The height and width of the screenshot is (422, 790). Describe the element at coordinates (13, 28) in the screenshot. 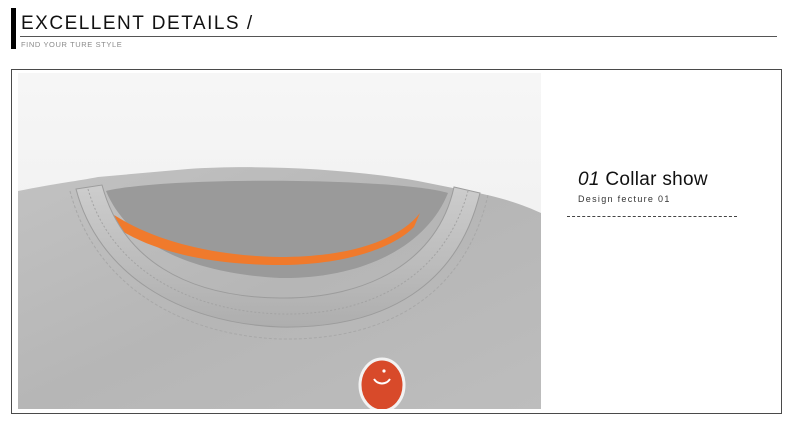

I see `header-accent-bar` at that location.